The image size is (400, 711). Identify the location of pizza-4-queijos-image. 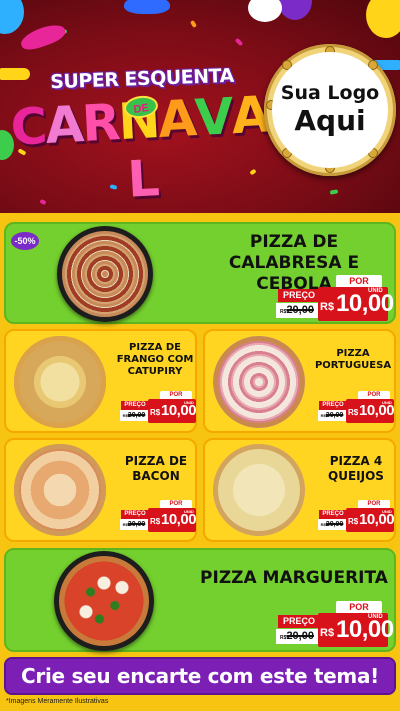
(259, 490).